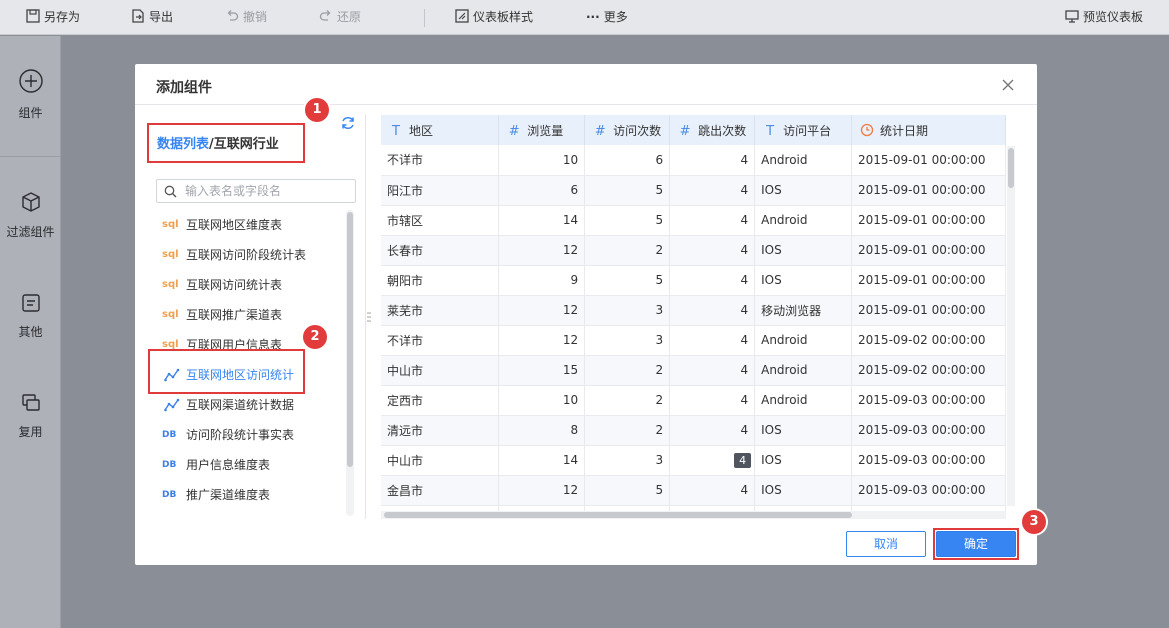  Describe the element at coordinates (251, 435) in the screenshot. I see `list-item: DB 访问阶段统计事实表` at that location.